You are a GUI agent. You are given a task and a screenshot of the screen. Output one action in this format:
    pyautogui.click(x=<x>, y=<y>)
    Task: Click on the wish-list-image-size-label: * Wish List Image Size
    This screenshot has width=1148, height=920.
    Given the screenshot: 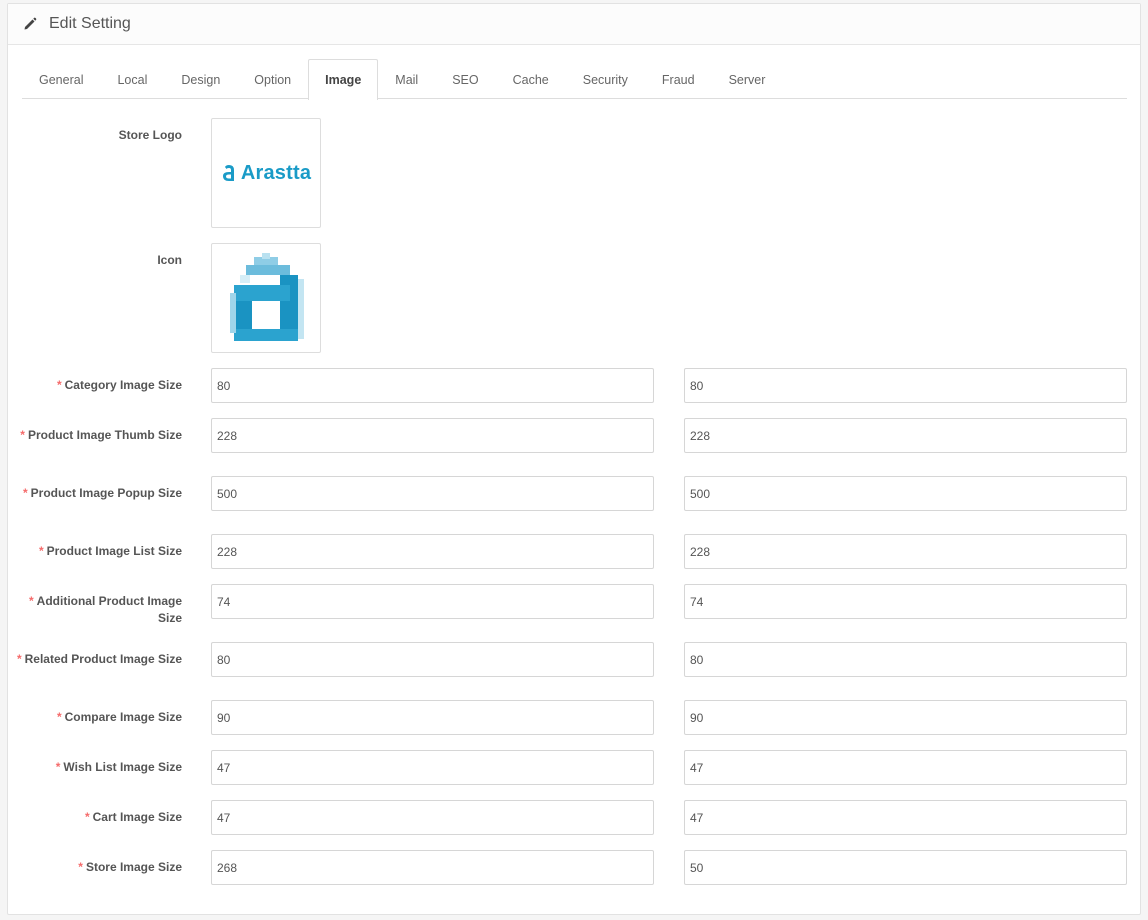 What is the action you would take?
    pyautogui.click(x=118, y=767)
    